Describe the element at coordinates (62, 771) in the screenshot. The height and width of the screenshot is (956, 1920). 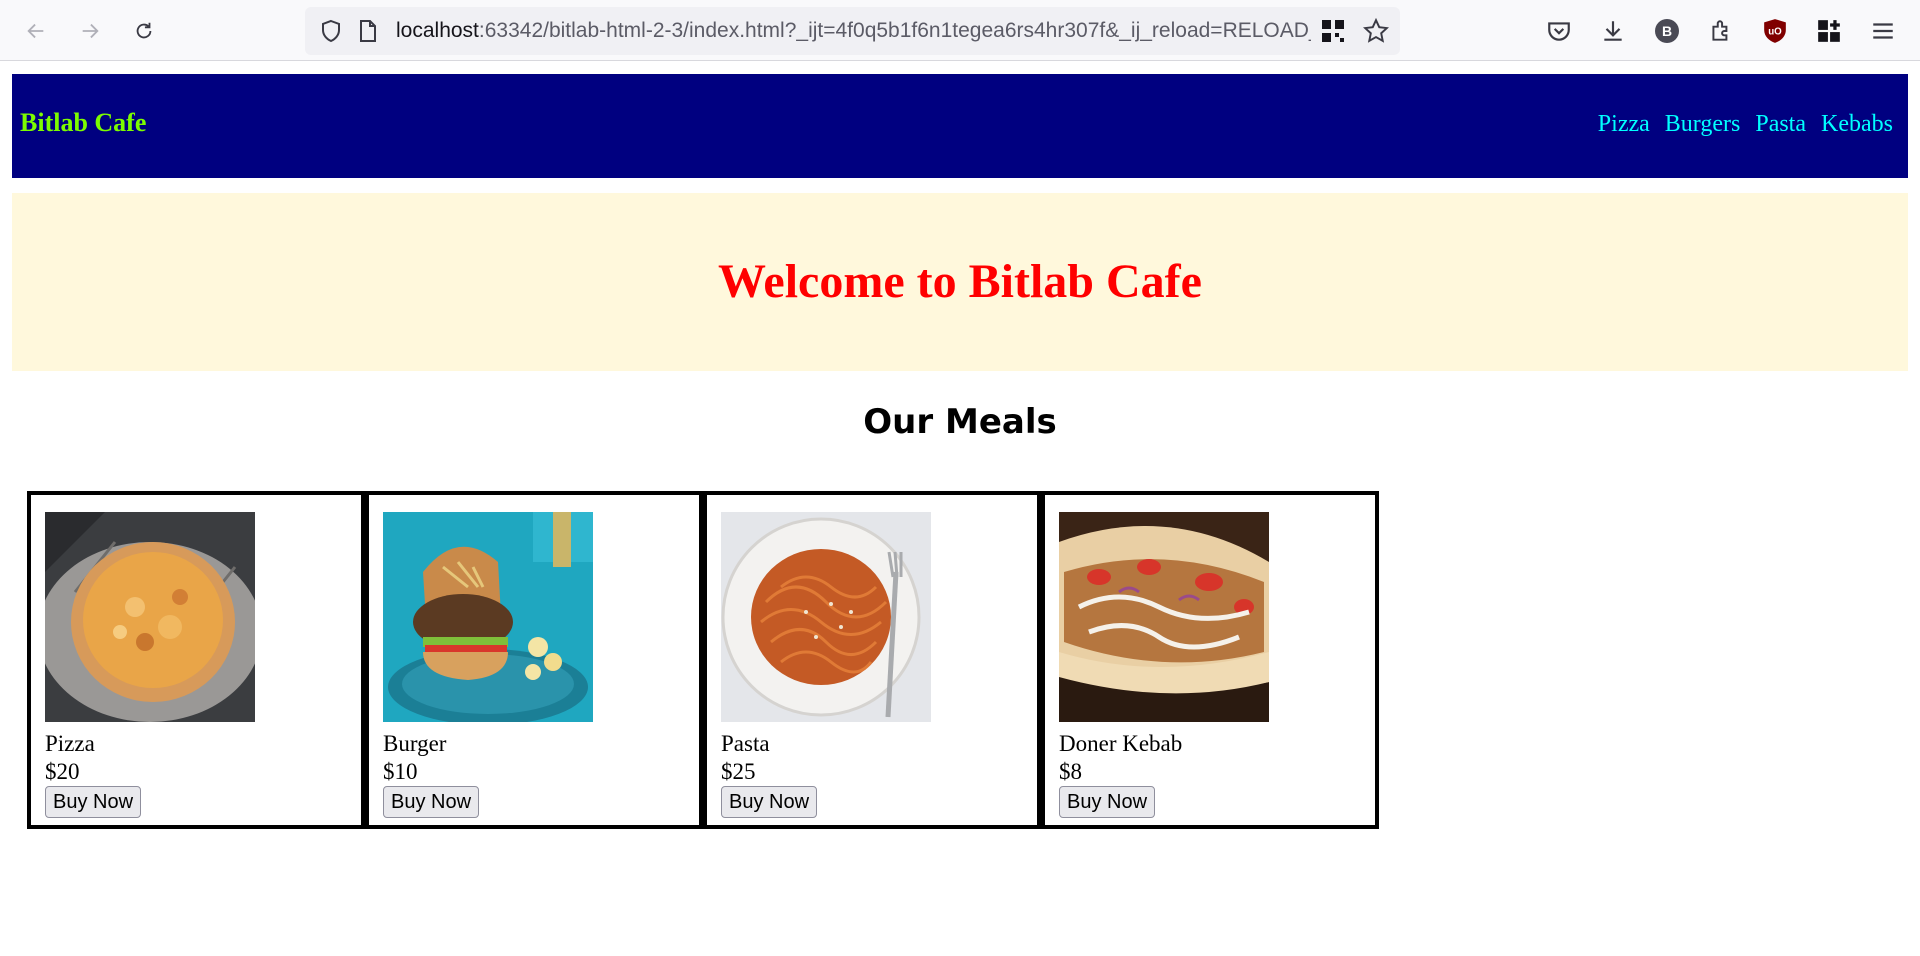
I see `meal-price: $20` at that location.